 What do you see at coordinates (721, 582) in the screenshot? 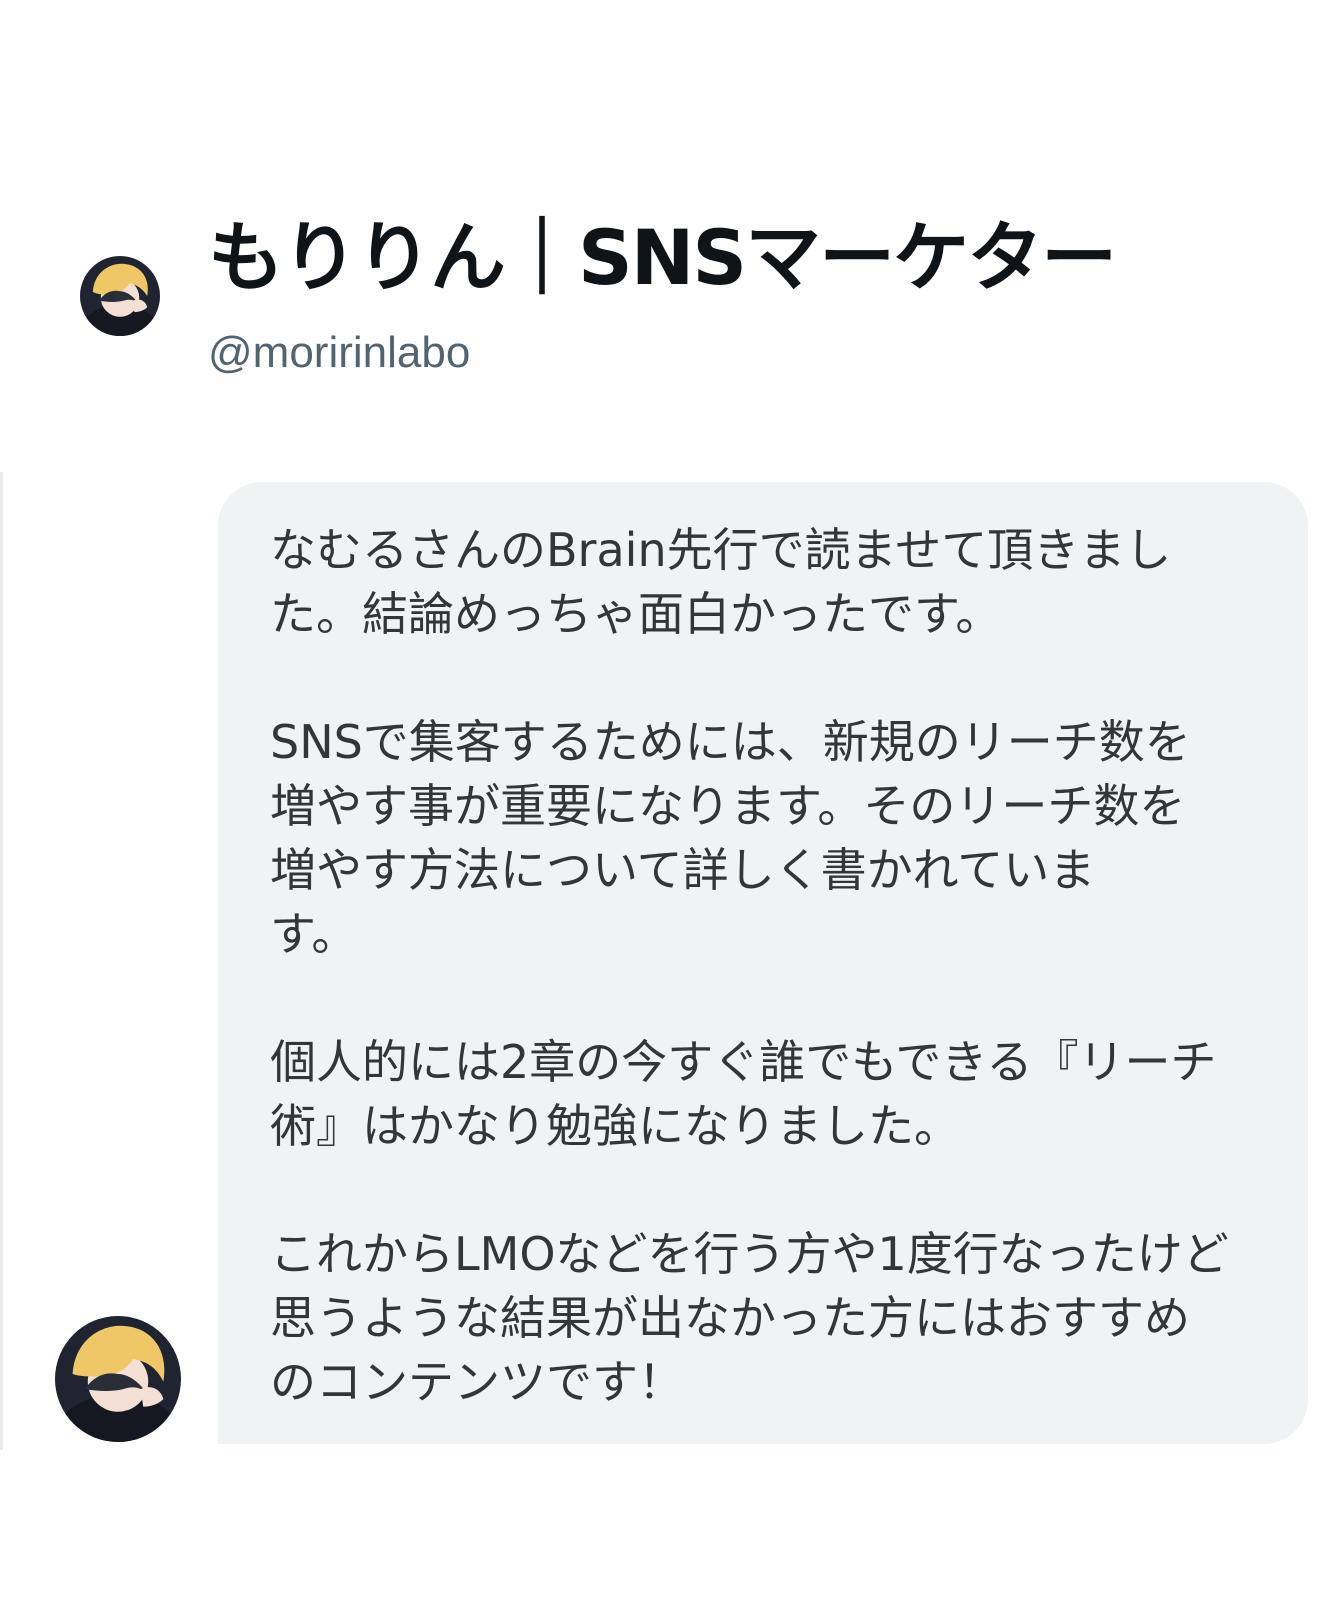
I see `message-paragraph-1: なむるさんのBrain先行で読ませて頂きまし た。結論めっちゃ面白かったです。` at bounding box center [721, 582].